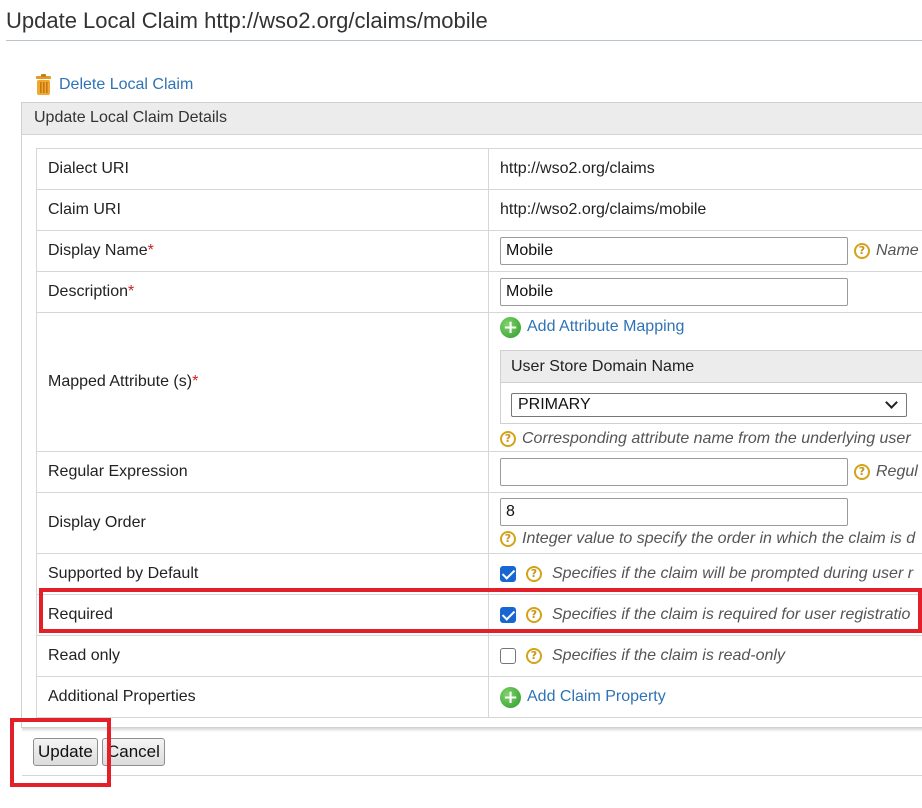 This screenshot has height=808, width=922. What do you see at coordinates (674, 251) in the screenshot?
I see `display-name-input` at bounding box center [674, 251].